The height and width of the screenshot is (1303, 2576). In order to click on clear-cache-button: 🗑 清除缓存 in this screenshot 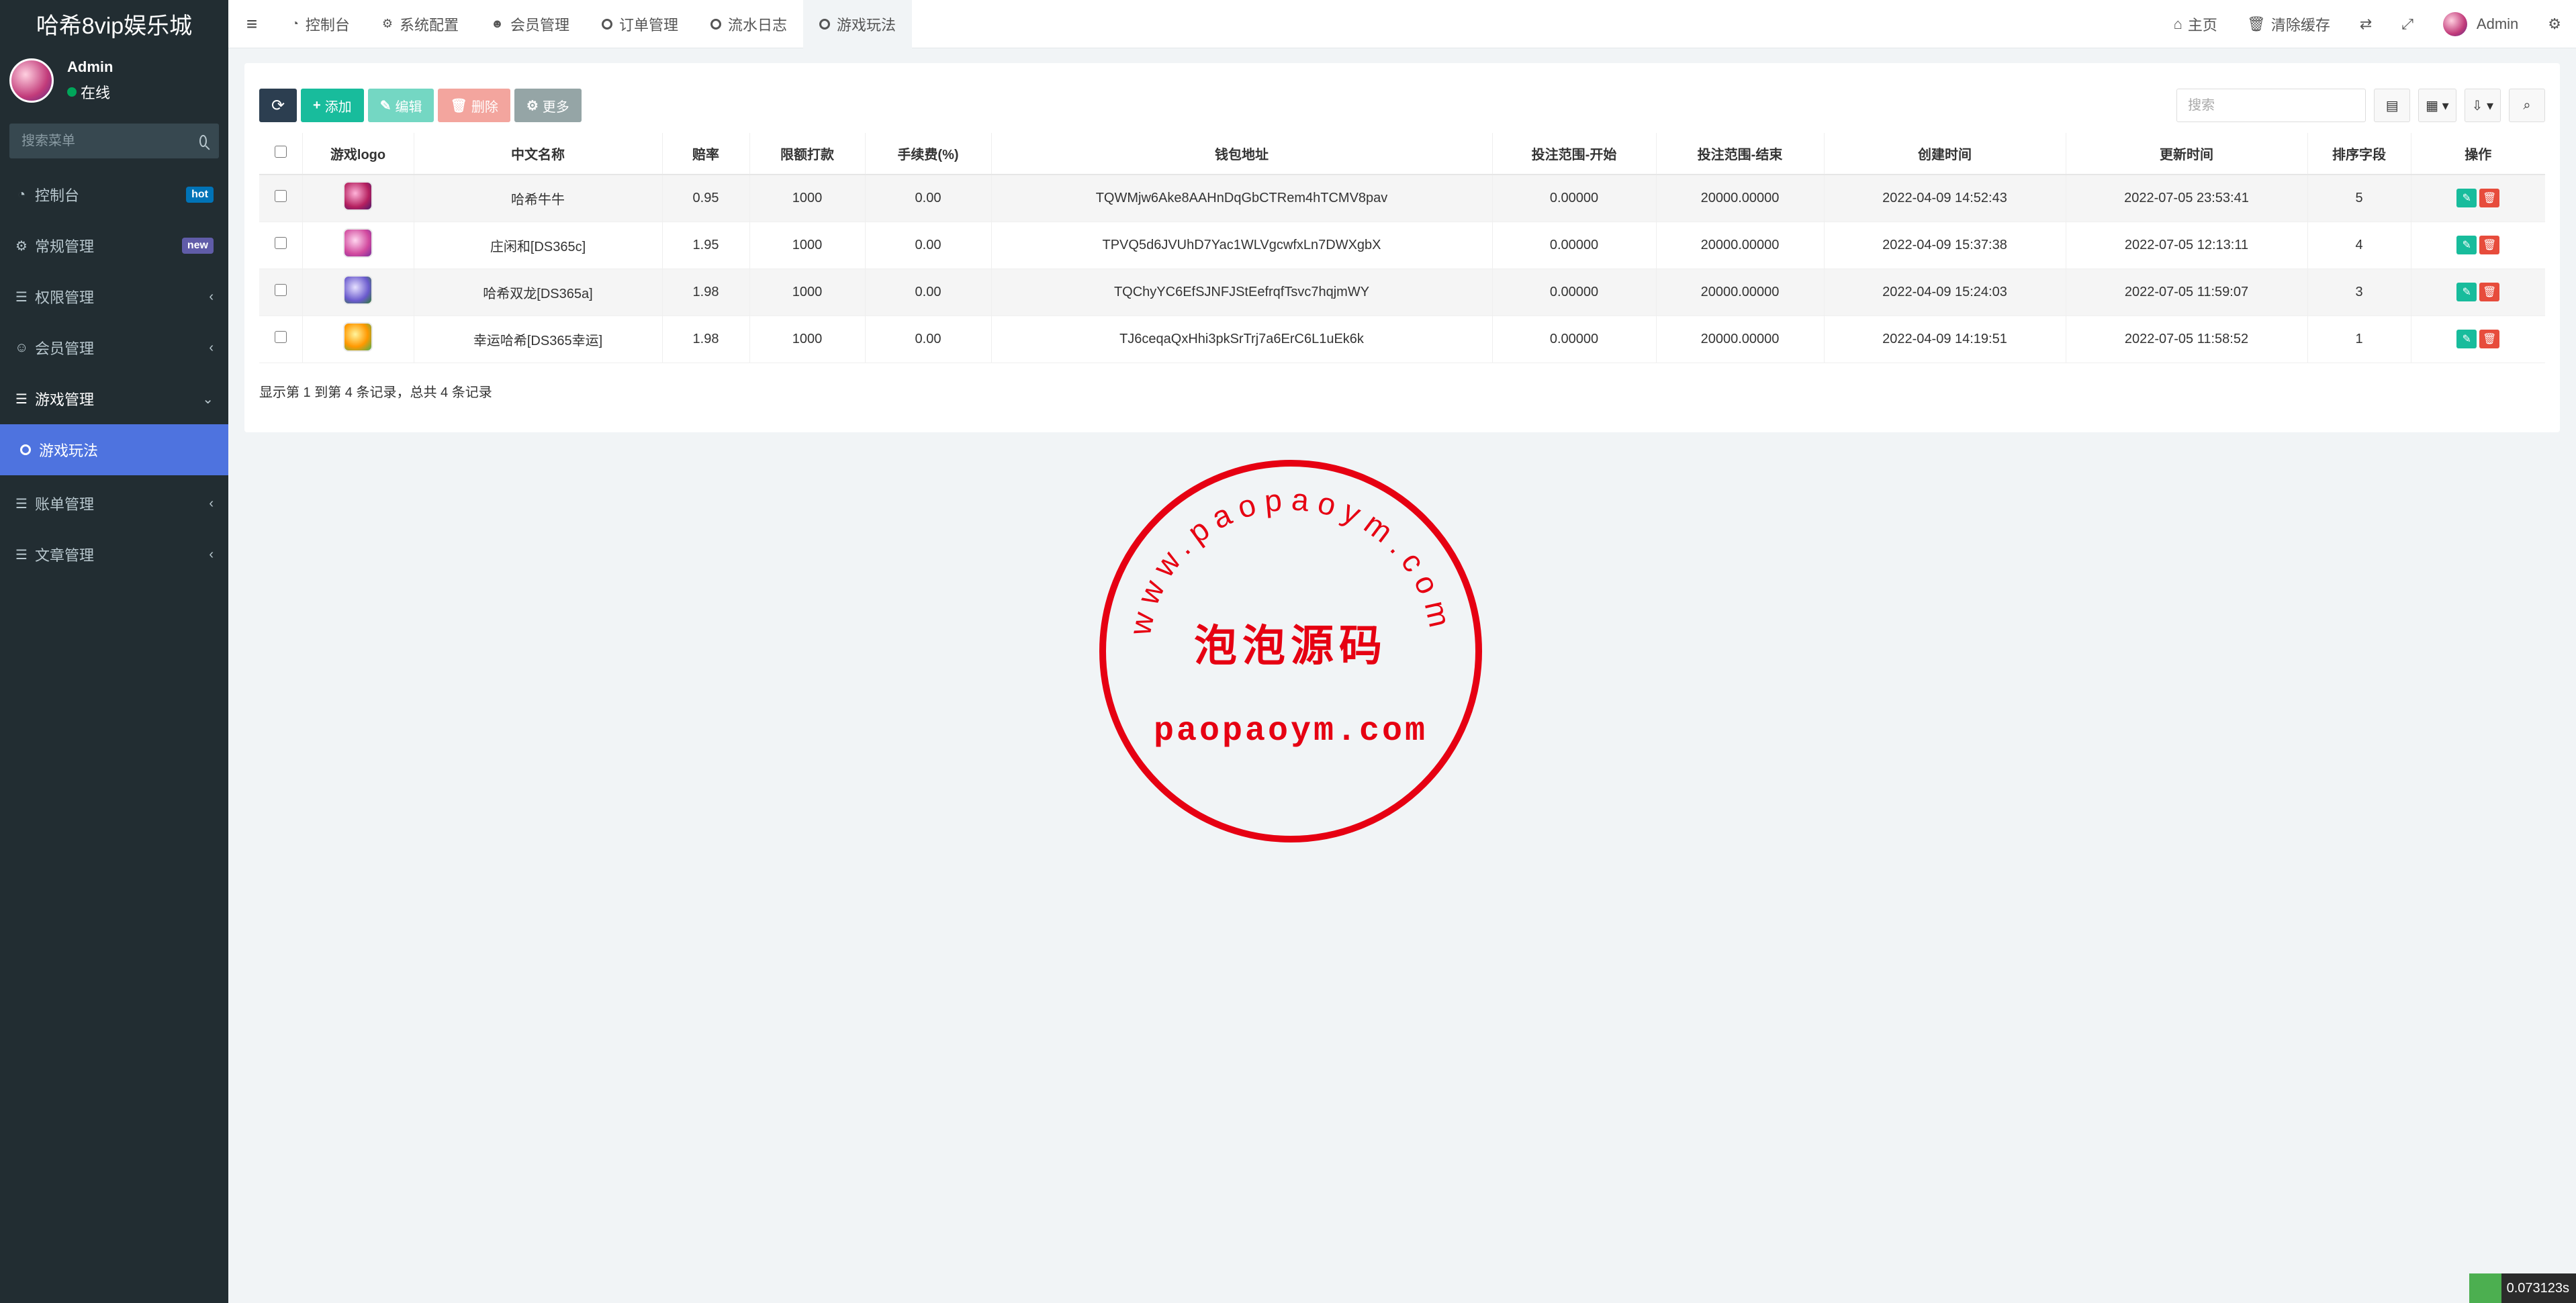, I will do `click(2288, 24)`.